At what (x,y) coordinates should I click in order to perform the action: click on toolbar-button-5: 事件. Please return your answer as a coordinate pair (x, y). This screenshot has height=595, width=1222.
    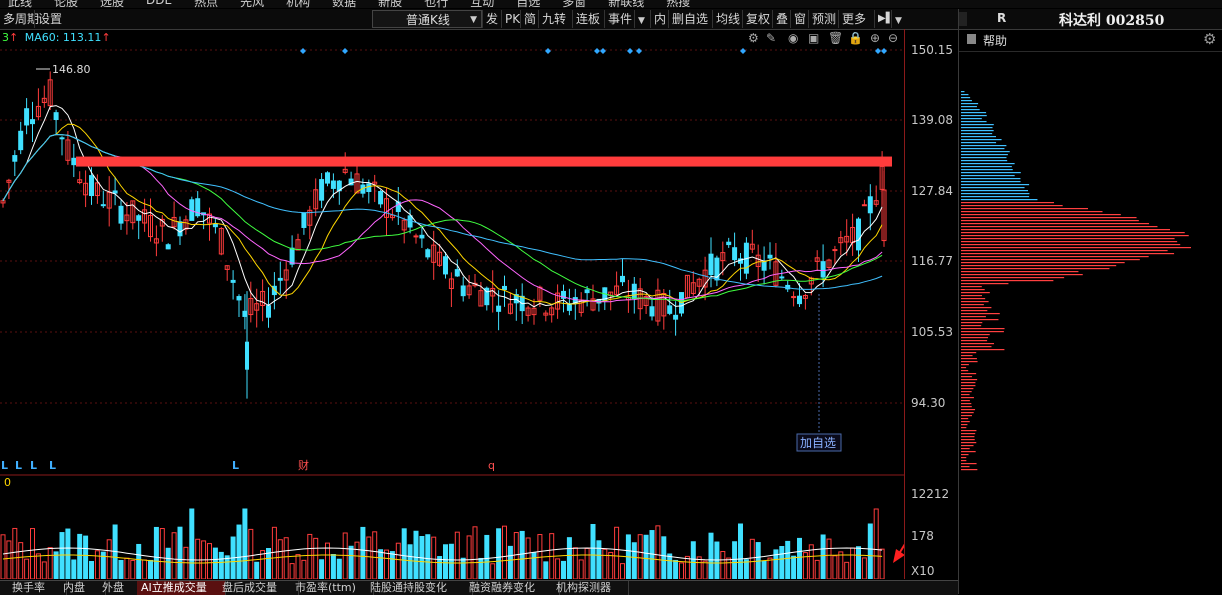
    Looking at the image, I should click on (619, 19).